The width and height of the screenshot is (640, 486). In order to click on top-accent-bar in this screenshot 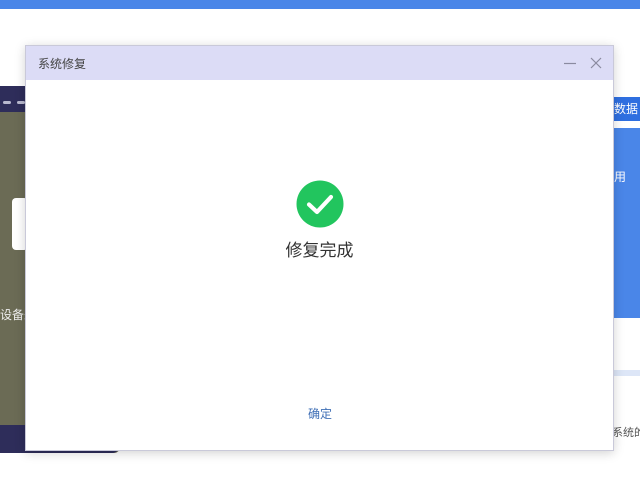, I will do `click(320, 4)`.